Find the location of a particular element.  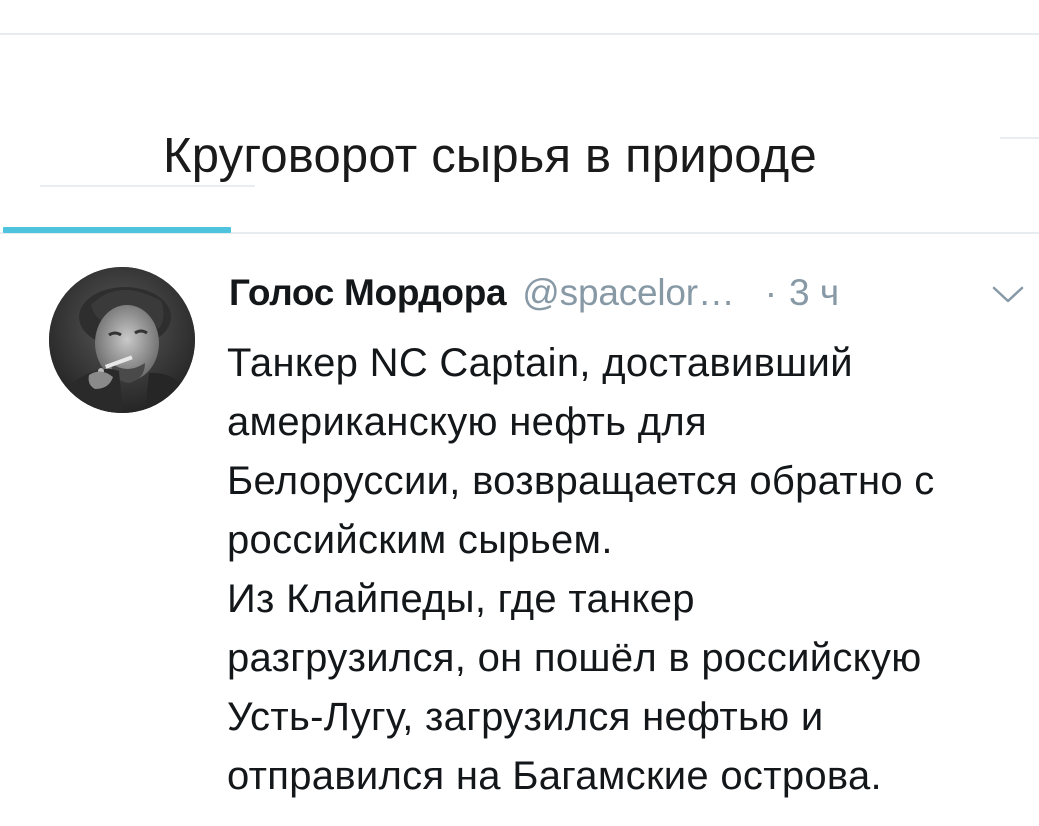

caption-divider-right is located at coordinates (1019, 138).